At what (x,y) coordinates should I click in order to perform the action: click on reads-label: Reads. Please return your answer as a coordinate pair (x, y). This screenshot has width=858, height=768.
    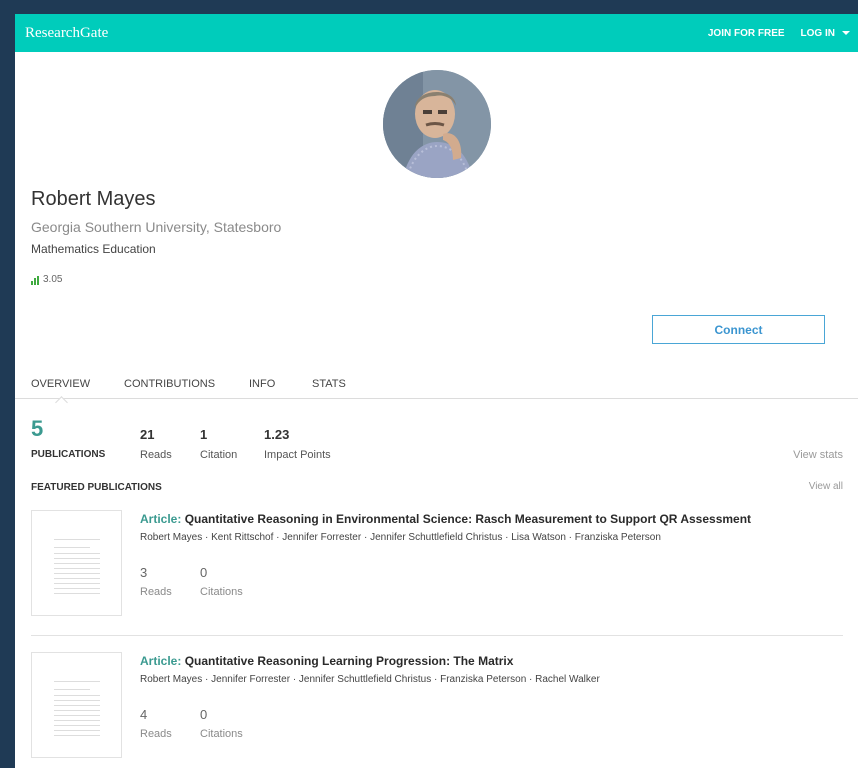
    Looking at the image, I should click on (156, 455).